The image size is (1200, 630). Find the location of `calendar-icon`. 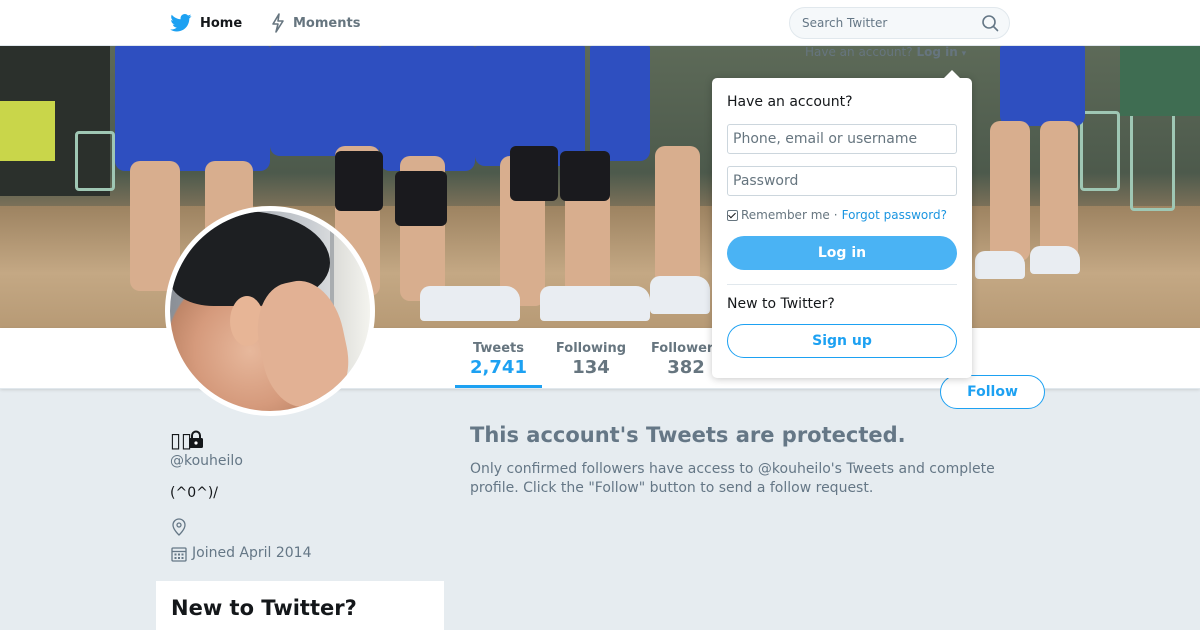

calendar-icon is located at coordinates (179, 554).